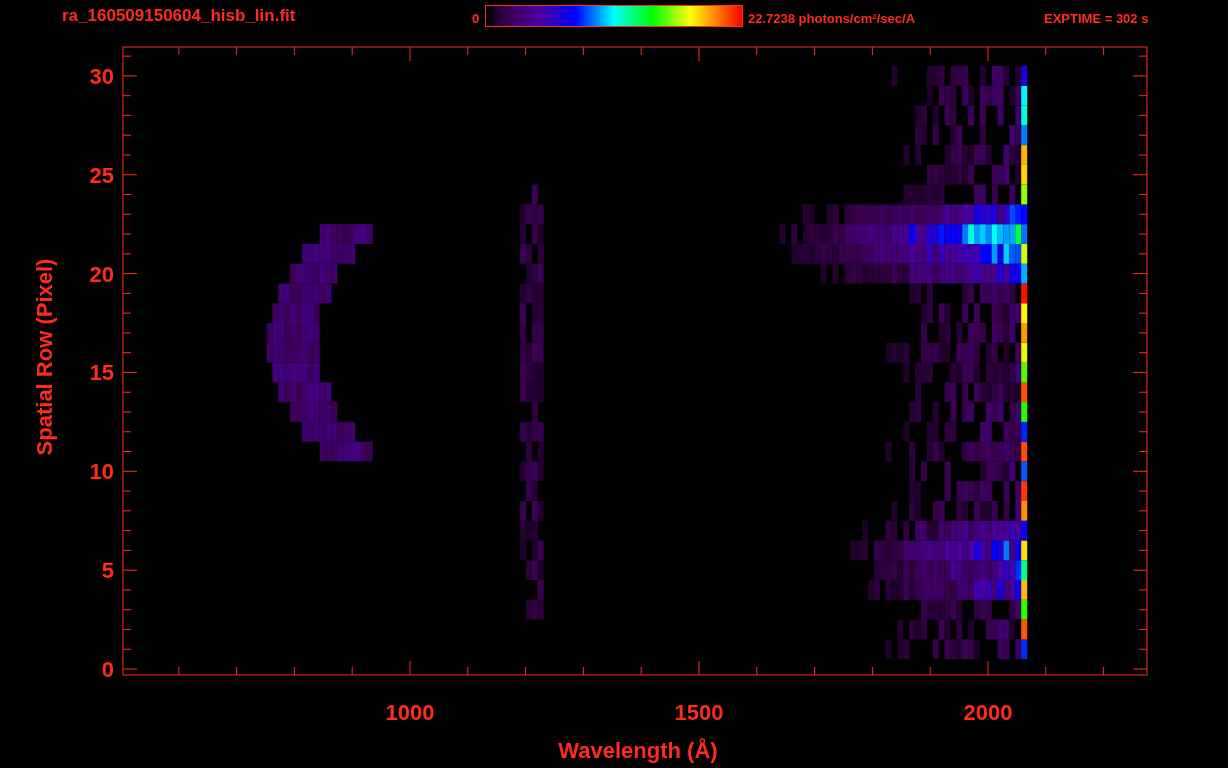  What do you see at coordinates (101, 76) in the screenshot?
I see `y-tick-label: 30` at bounding box center [101, 76].